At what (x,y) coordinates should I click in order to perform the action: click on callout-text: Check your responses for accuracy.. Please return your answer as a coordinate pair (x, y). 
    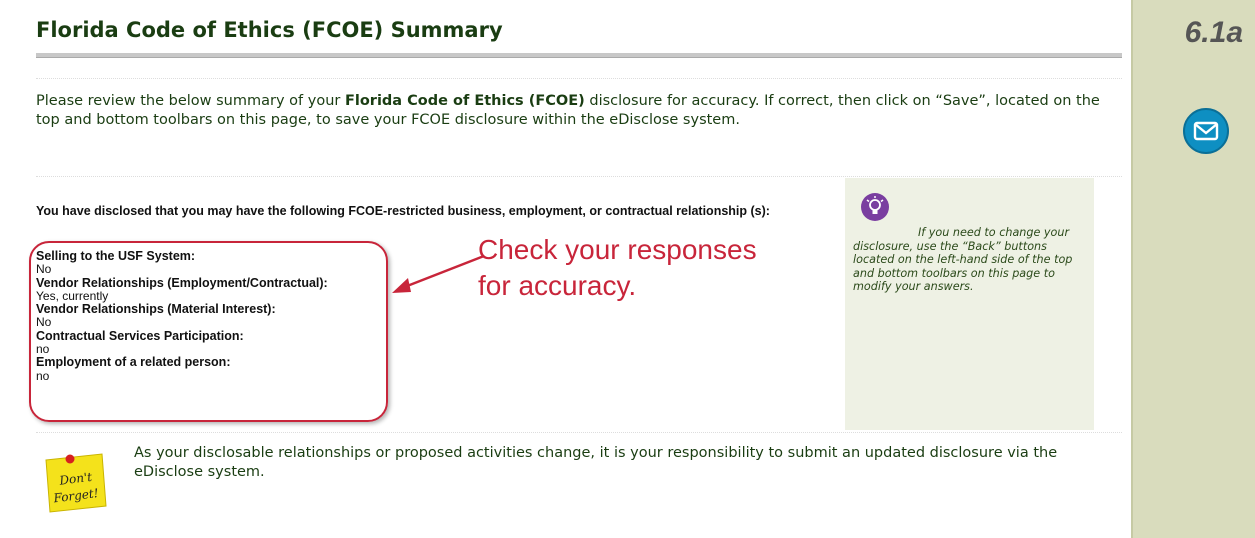
    Looking at the image, I should click on (617, 268).